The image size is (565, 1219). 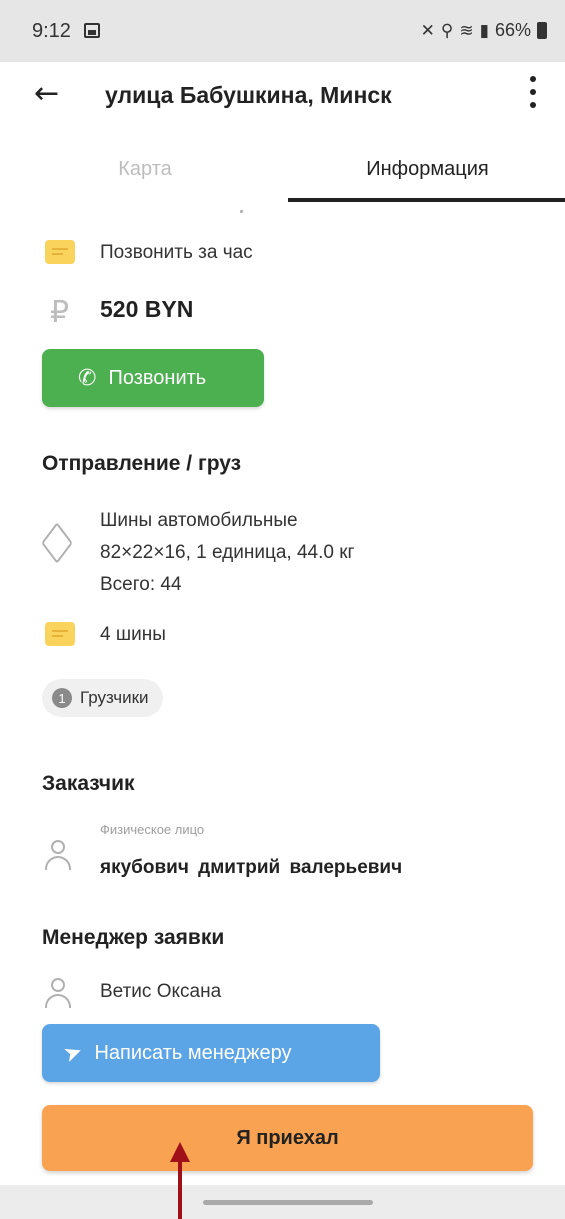 I want to click on cargo-comment: 4 шины, so click(x=133, y=634).